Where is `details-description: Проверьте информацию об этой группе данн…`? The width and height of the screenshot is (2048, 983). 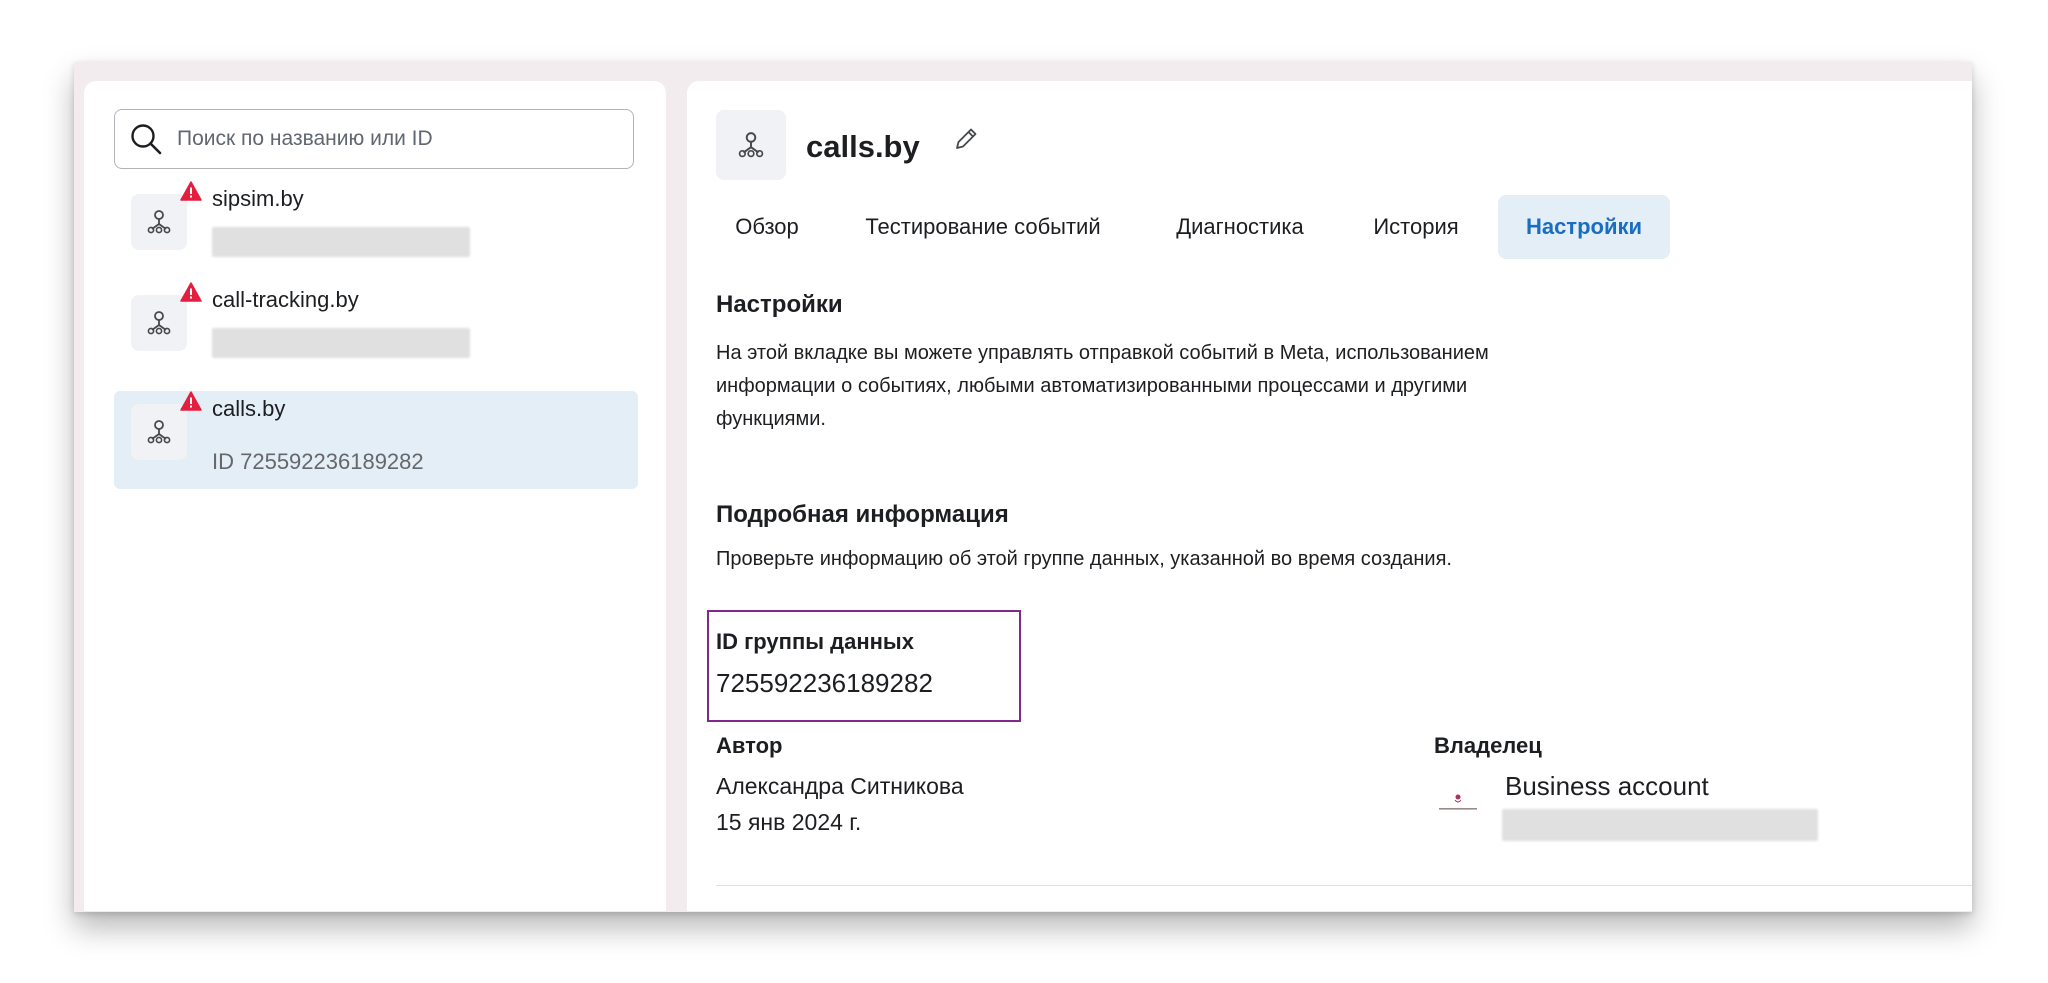 details-description: Проверьте информацию об этой группе данн… is located at coordinates (1084, 559).